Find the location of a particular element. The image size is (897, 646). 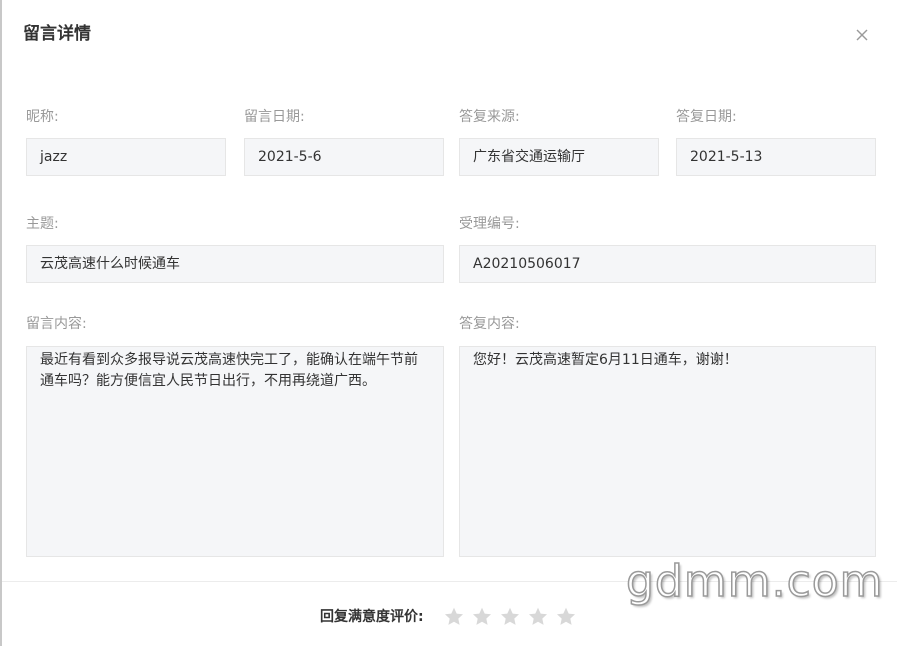

close-button is located at coordinates (862, 35).